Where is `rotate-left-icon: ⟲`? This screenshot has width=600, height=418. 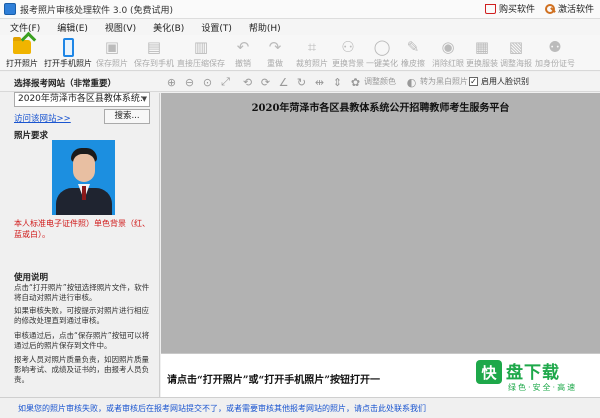
rotate-left-icon: ⟲ is located at coordinates (247, 82).